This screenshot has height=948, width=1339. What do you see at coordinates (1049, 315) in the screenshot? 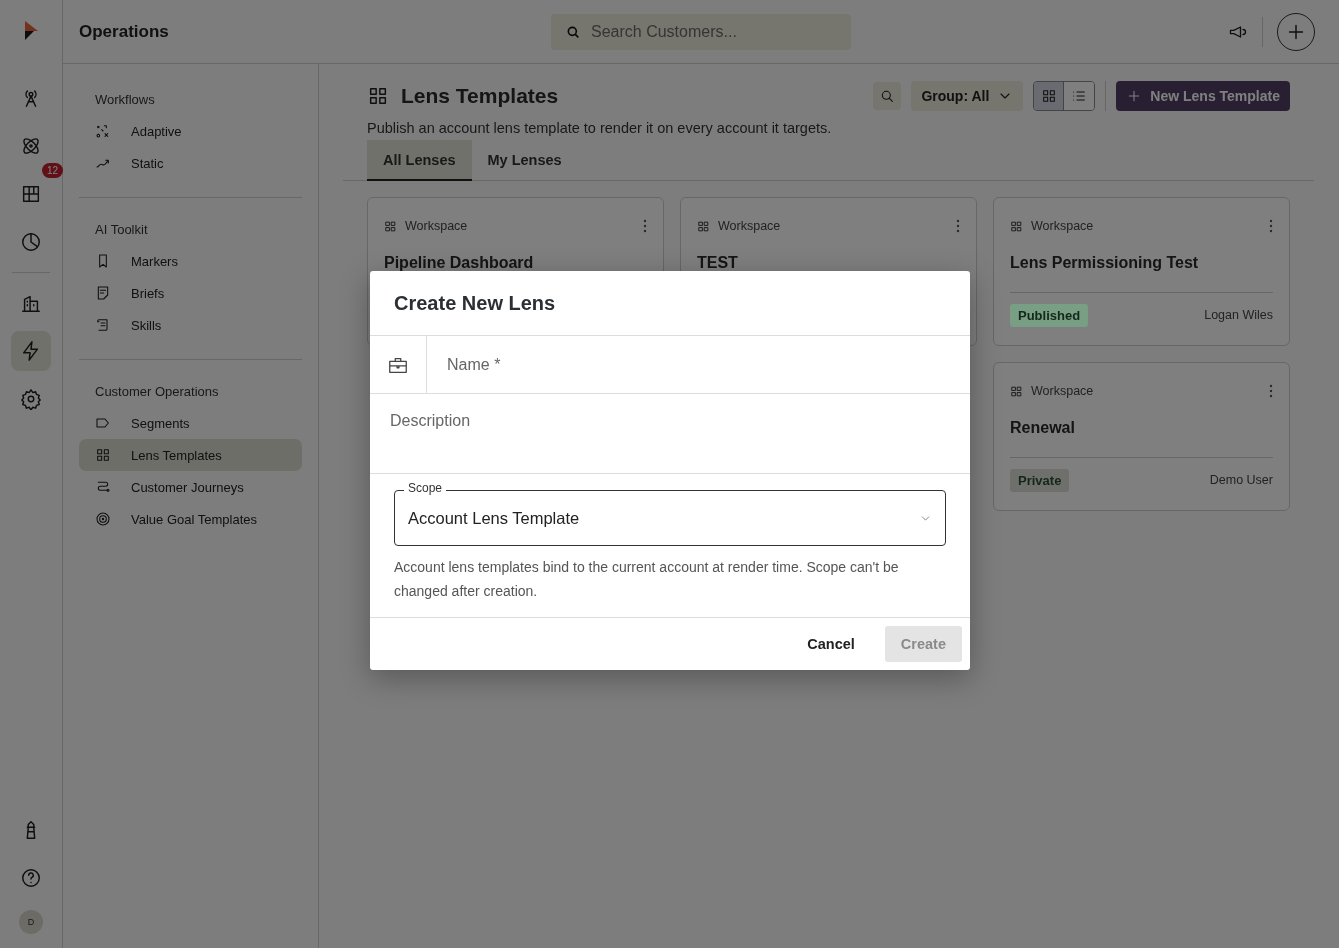
I see `status-badge: Published` at bounding box center [1049, 315].